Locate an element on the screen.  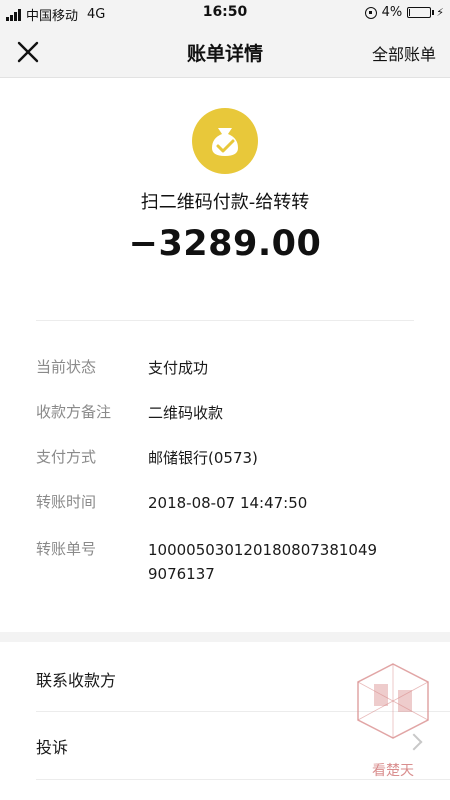
list-item-label: 联系收款方 is located at coordinates (76, 680).